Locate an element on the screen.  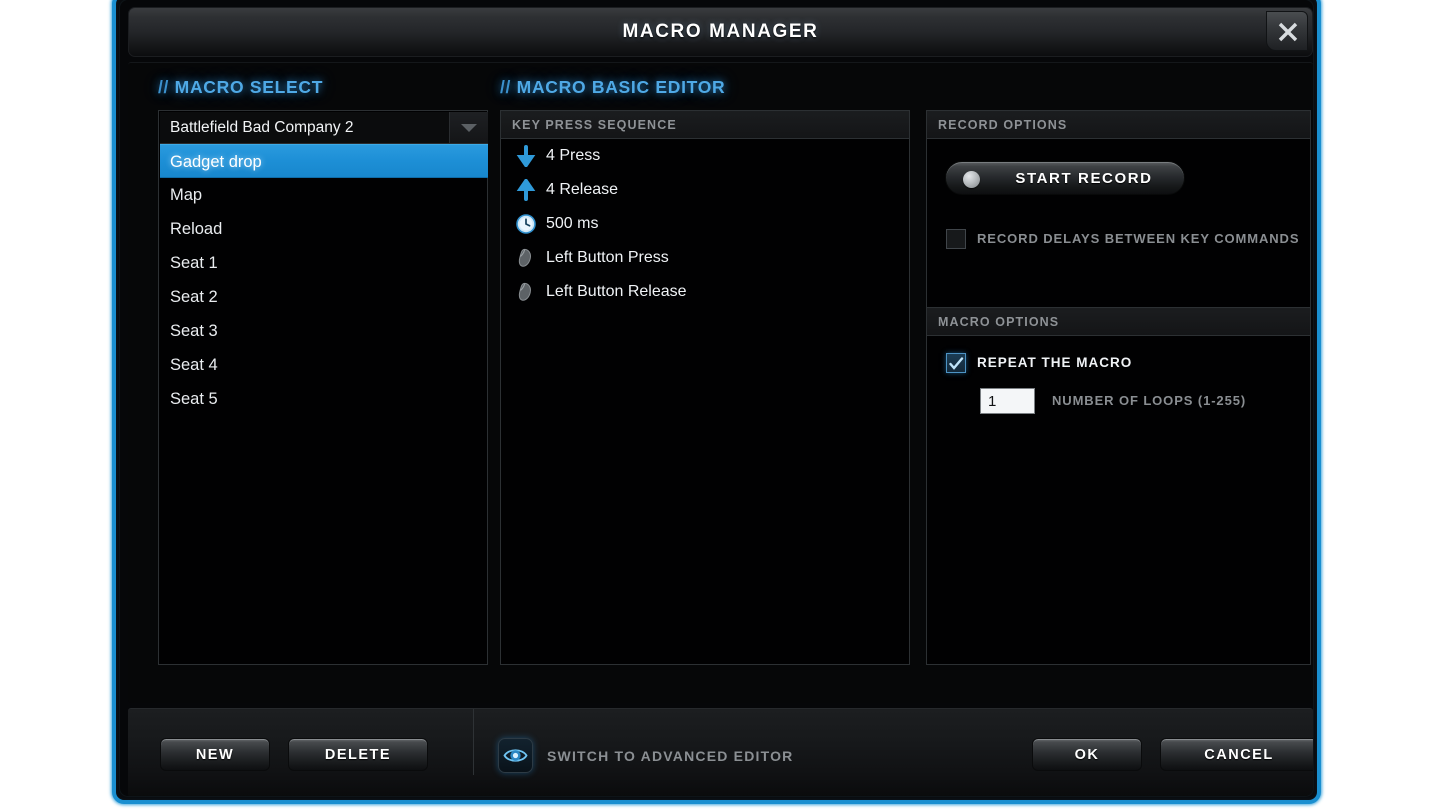
record-options-header: RECORD OPTIONS is located at coordinates (1118, 125).